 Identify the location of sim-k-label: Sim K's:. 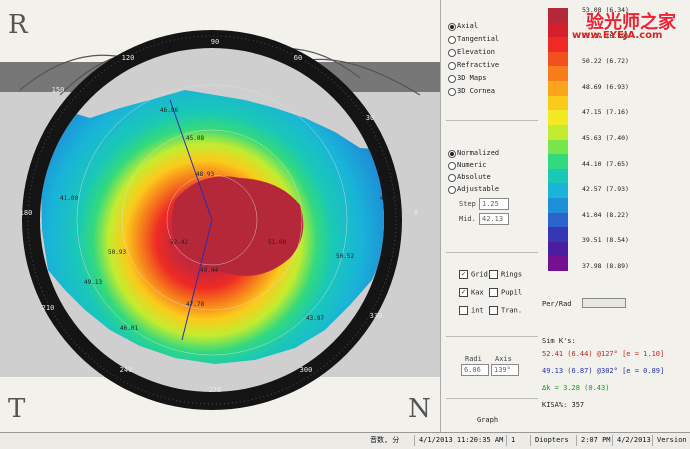
(559, 341).